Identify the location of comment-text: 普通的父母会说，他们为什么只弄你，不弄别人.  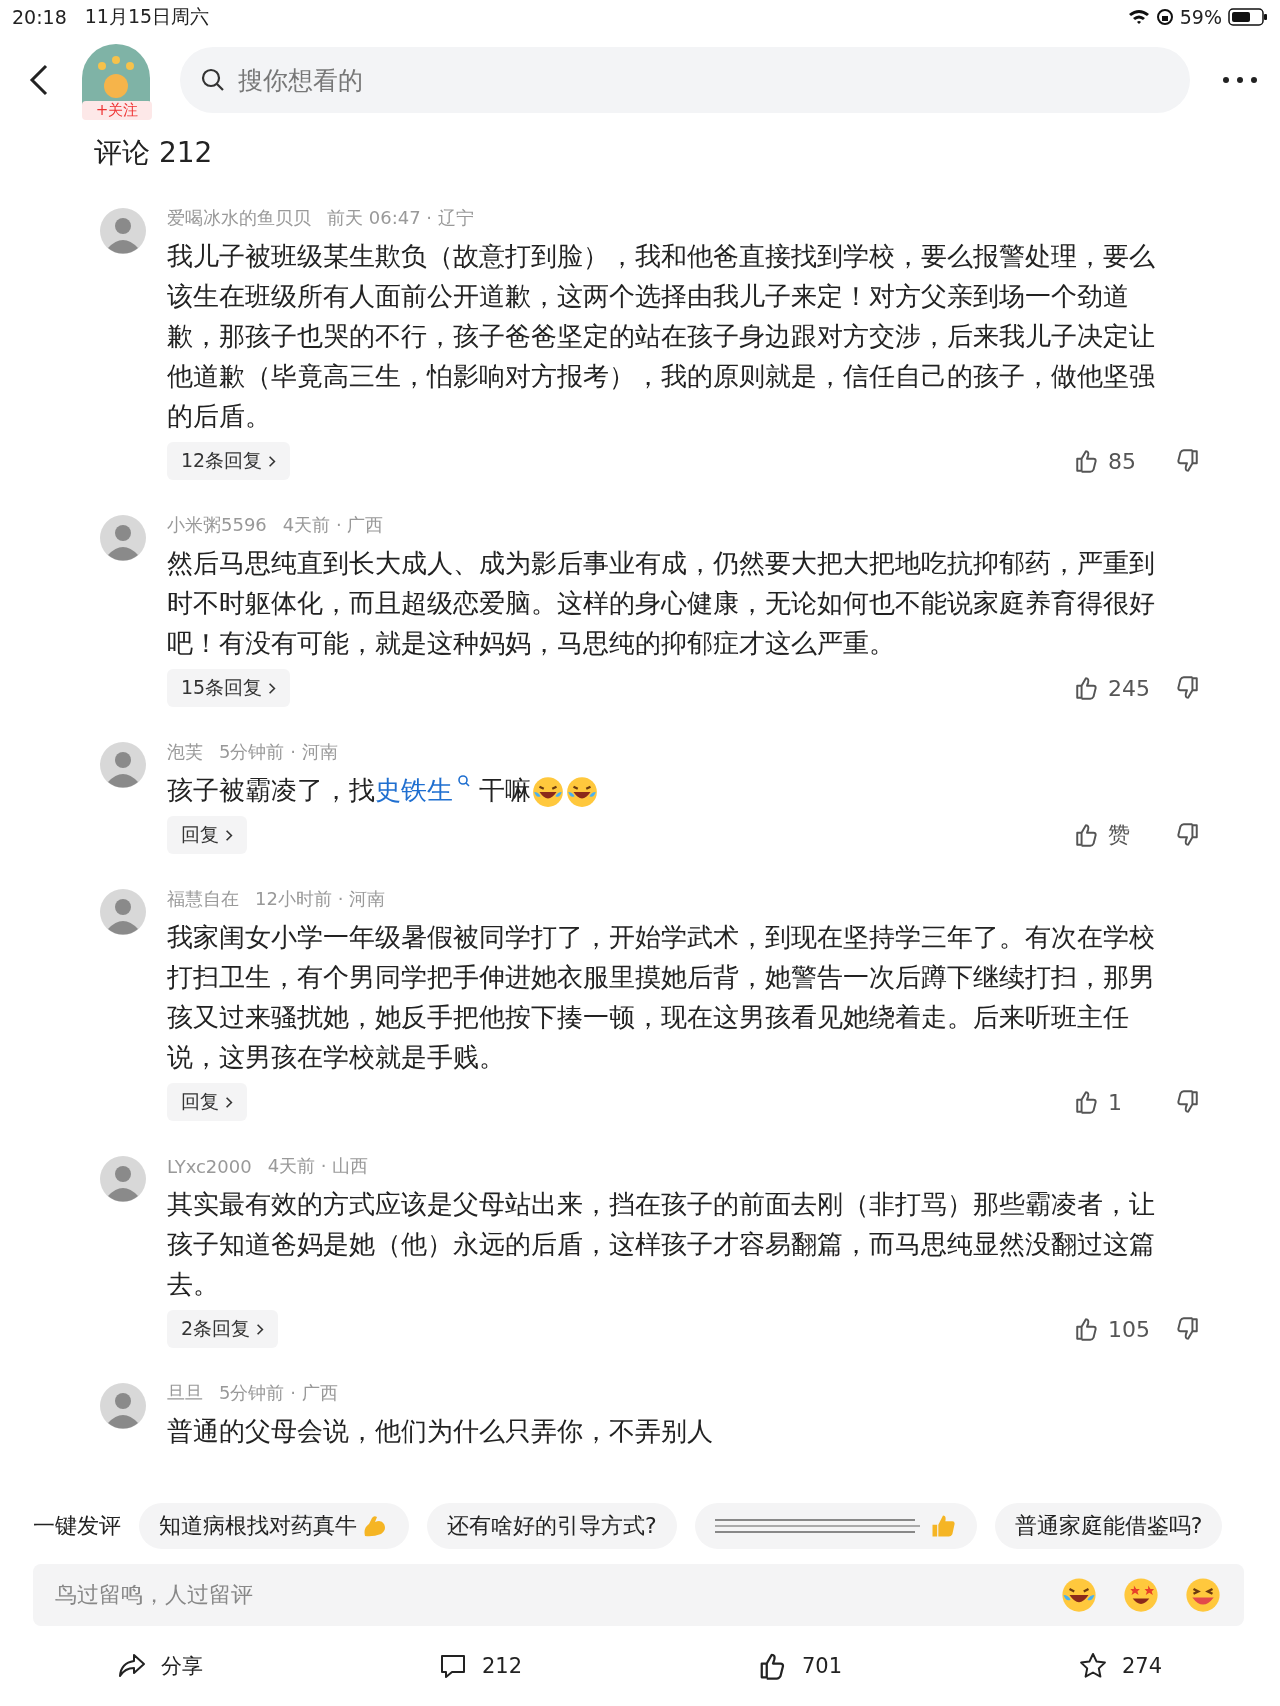
(440, 1431).